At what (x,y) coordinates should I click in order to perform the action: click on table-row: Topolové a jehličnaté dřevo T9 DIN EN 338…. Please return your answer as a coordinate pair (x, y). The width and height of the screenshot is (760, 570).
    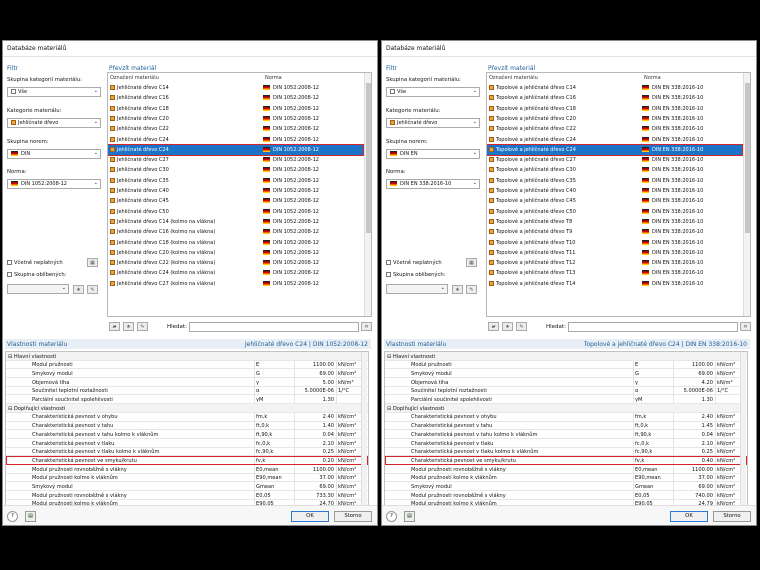
    Looking at the image, I should click on (614, 232).